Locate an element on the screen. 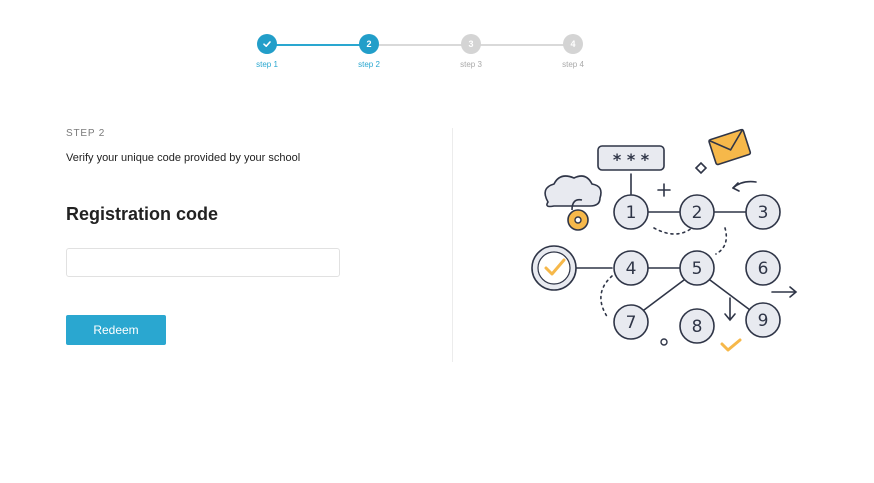  step-4-number: 4 is located at coordinates (573, 44).